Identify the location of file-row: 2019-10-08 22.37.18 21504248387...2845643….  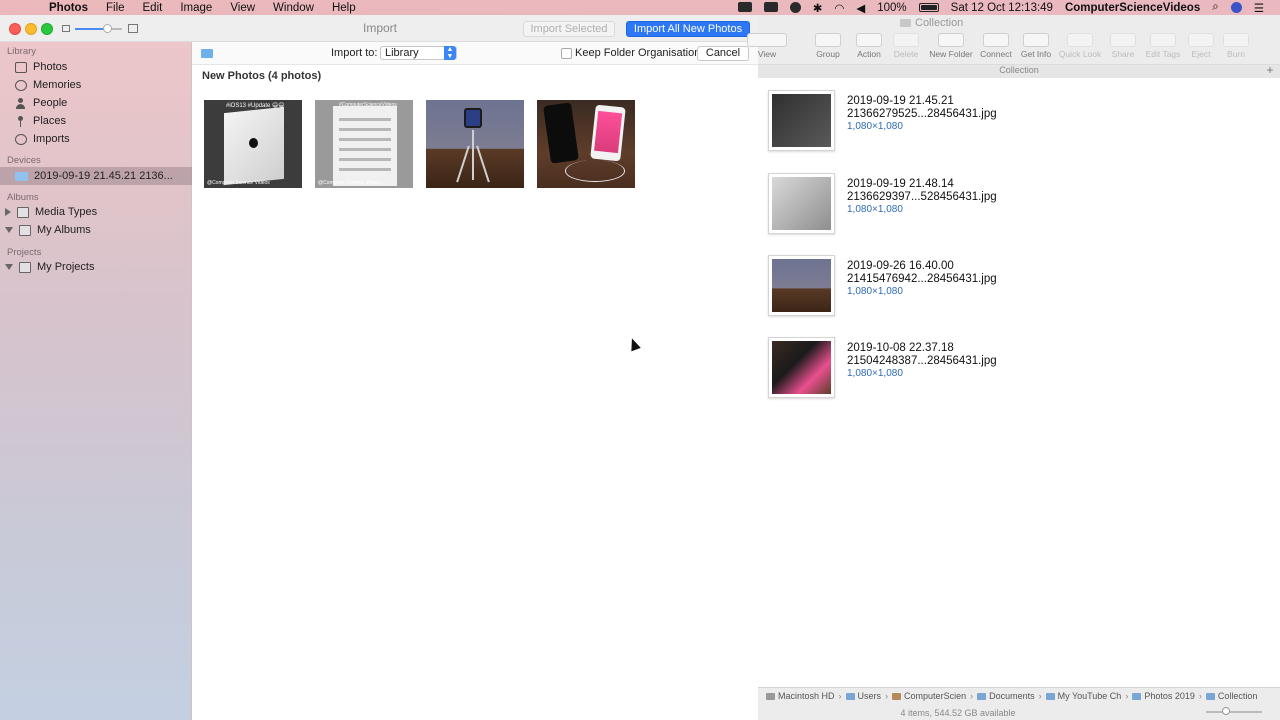
(1019, 372).